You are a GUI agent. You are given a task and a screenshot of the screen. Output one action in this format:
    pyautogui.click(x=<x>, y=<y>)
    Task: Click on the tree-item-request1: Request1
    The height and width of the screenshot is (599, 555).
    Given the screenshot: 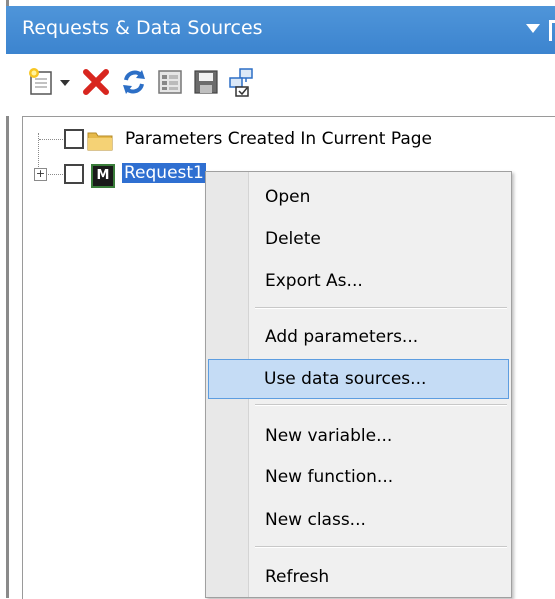 What is the action you would take?
    pyautogui.click(x=164, y=173)
    